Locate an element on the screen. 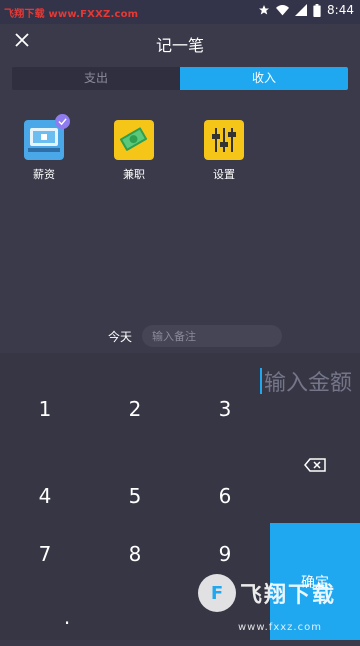 Image resolution: width=360 pixels, height=646 pixels. signal-icon is located at coordinates (301, 10).